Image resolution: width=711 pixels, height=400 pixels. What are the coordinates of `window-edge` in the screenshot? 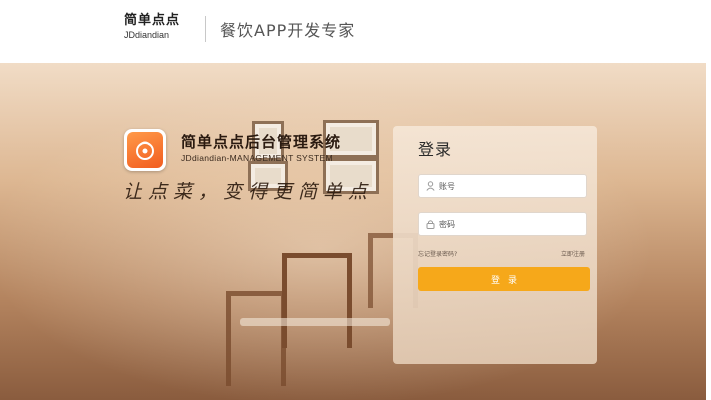 It's located at (708, 200).